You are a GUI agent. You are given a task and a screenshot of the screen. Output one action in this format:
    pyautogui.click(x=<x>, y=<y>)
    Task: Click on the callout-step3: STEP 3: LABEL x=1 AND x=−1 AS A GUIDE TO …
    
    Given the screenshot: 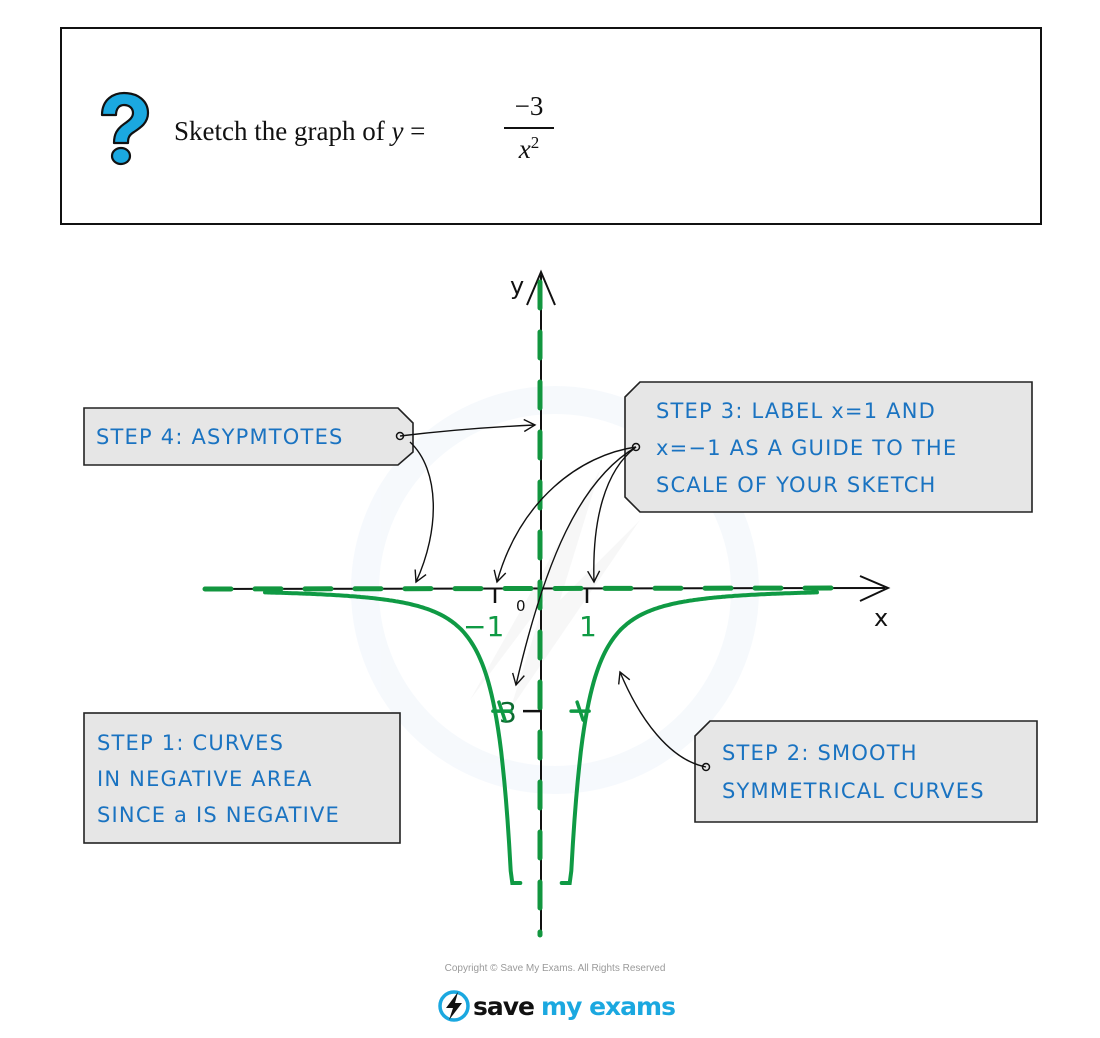 What is the action you would take?
    pyautogui.click(x=828, y=447)
    